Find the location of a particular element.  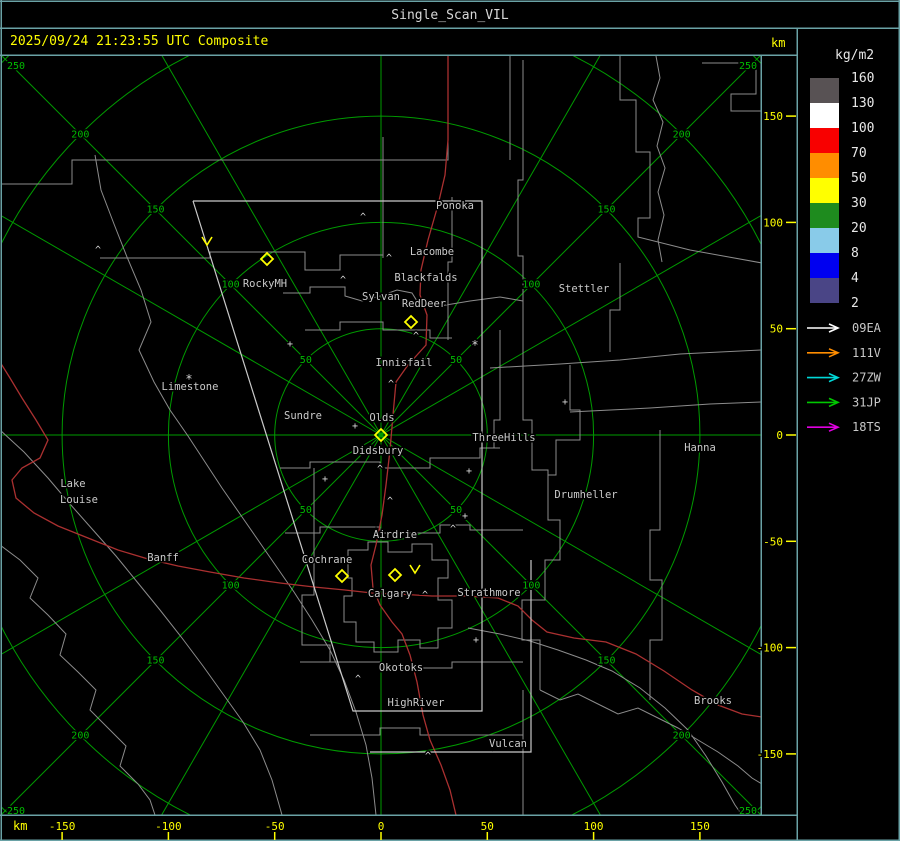

track-id-label: 31JP is located at coordinates (866, 402).